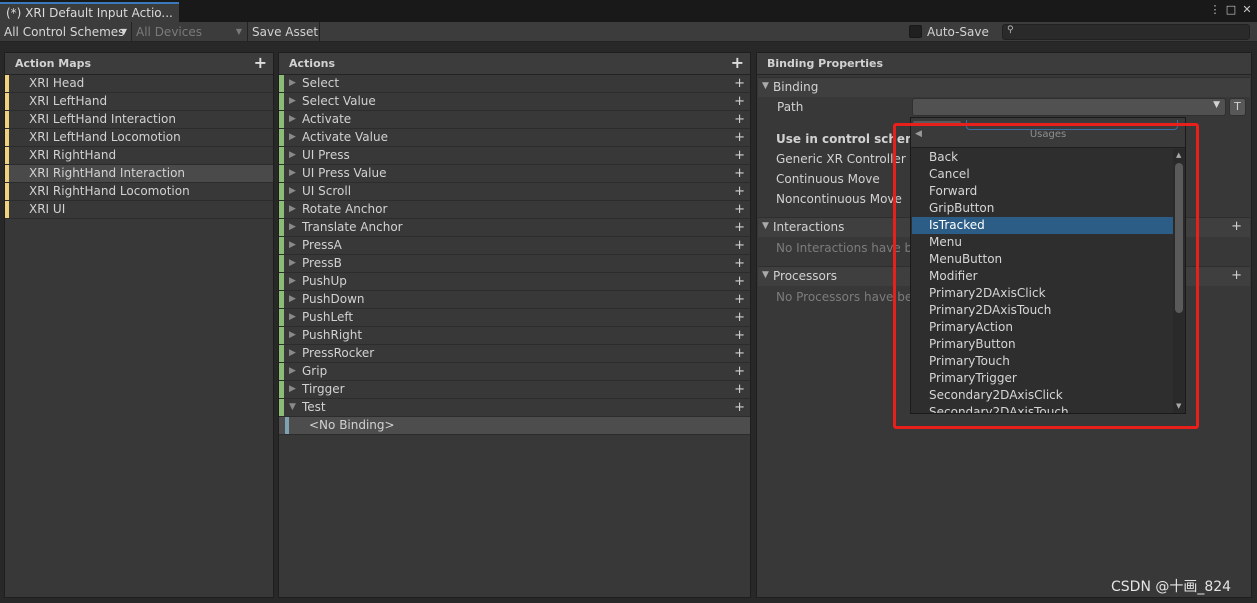 This screenshot has width=1257, height=603. What do you see at coordinates (312, 63) in the screenshot?
I see `actions-title: Actions` at bounding box center [312, 63].